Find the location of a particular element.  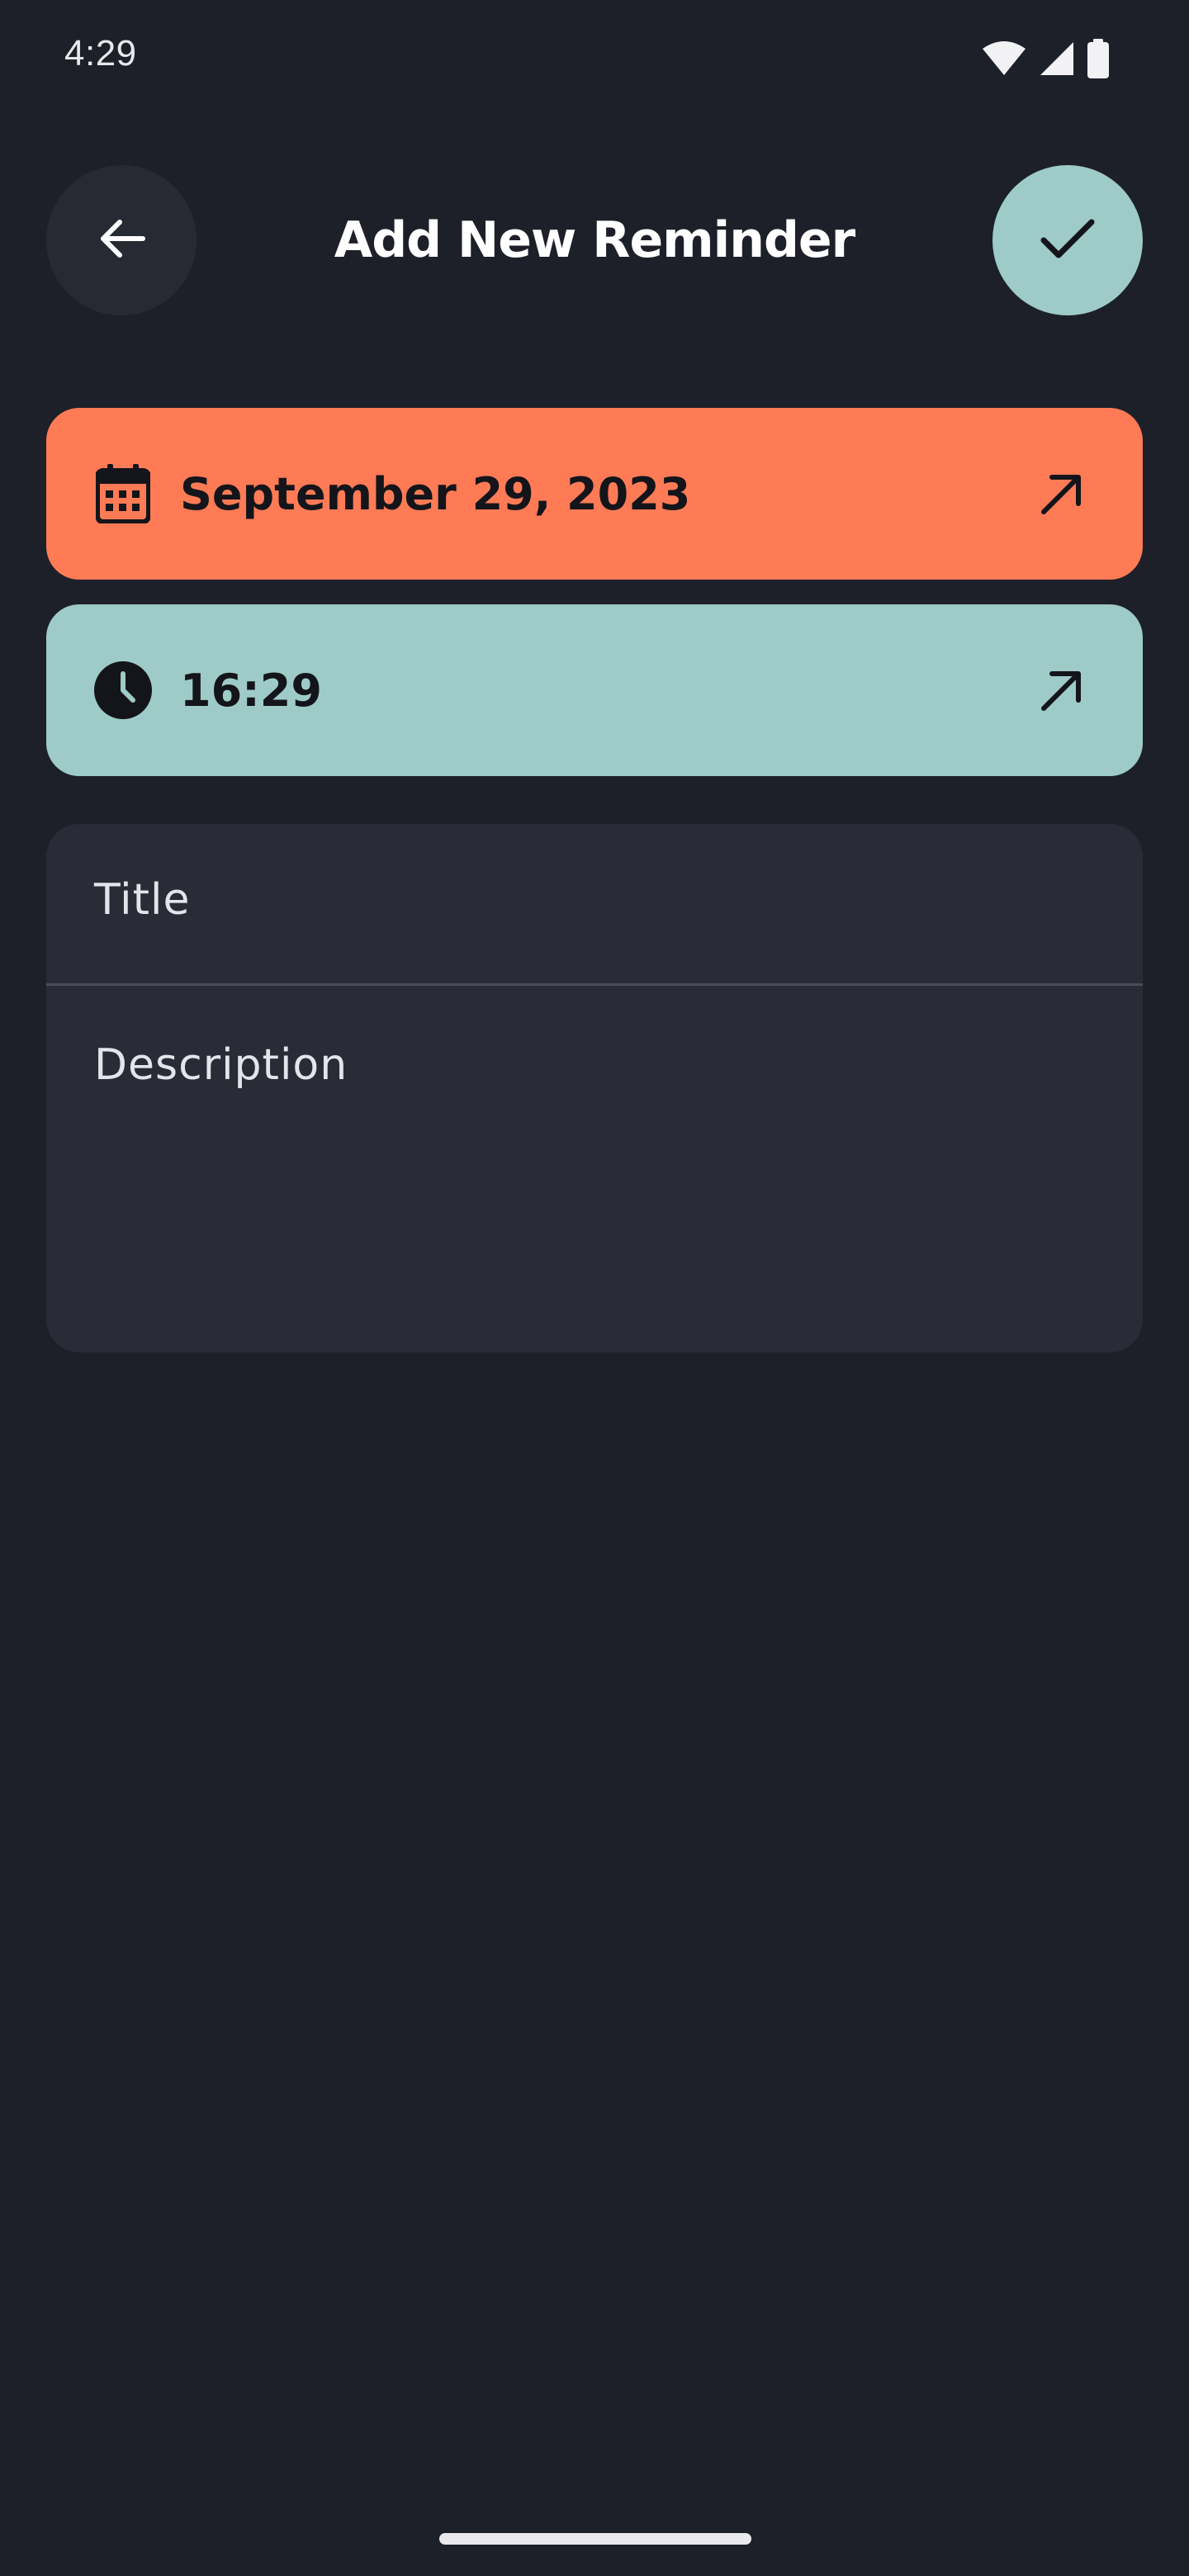

date-picker-button: September 29, 2023 is located at coordinates (594, 494).